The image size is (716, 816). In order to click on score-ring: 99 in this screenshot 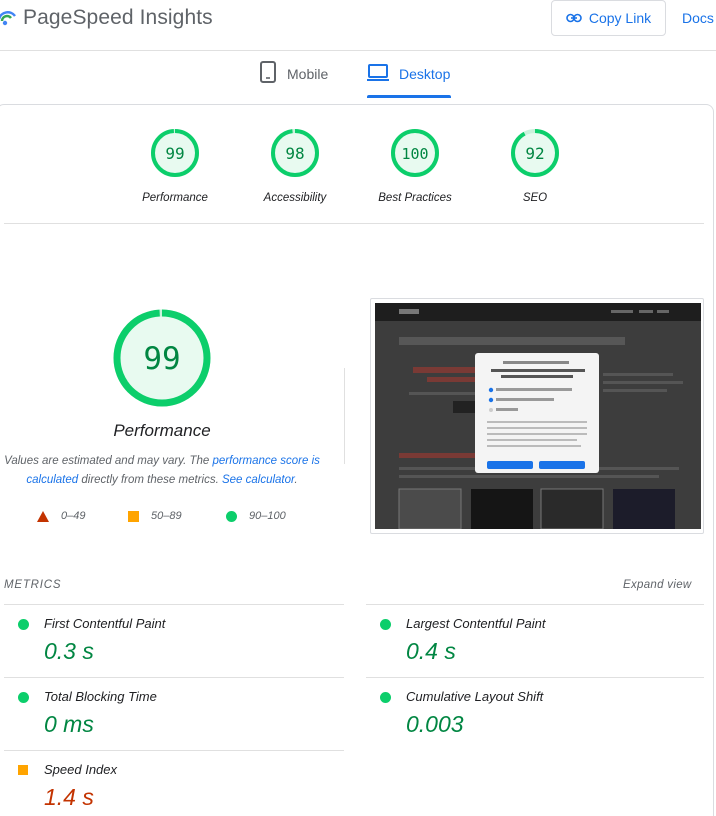, I will do `click(175, 153)`.